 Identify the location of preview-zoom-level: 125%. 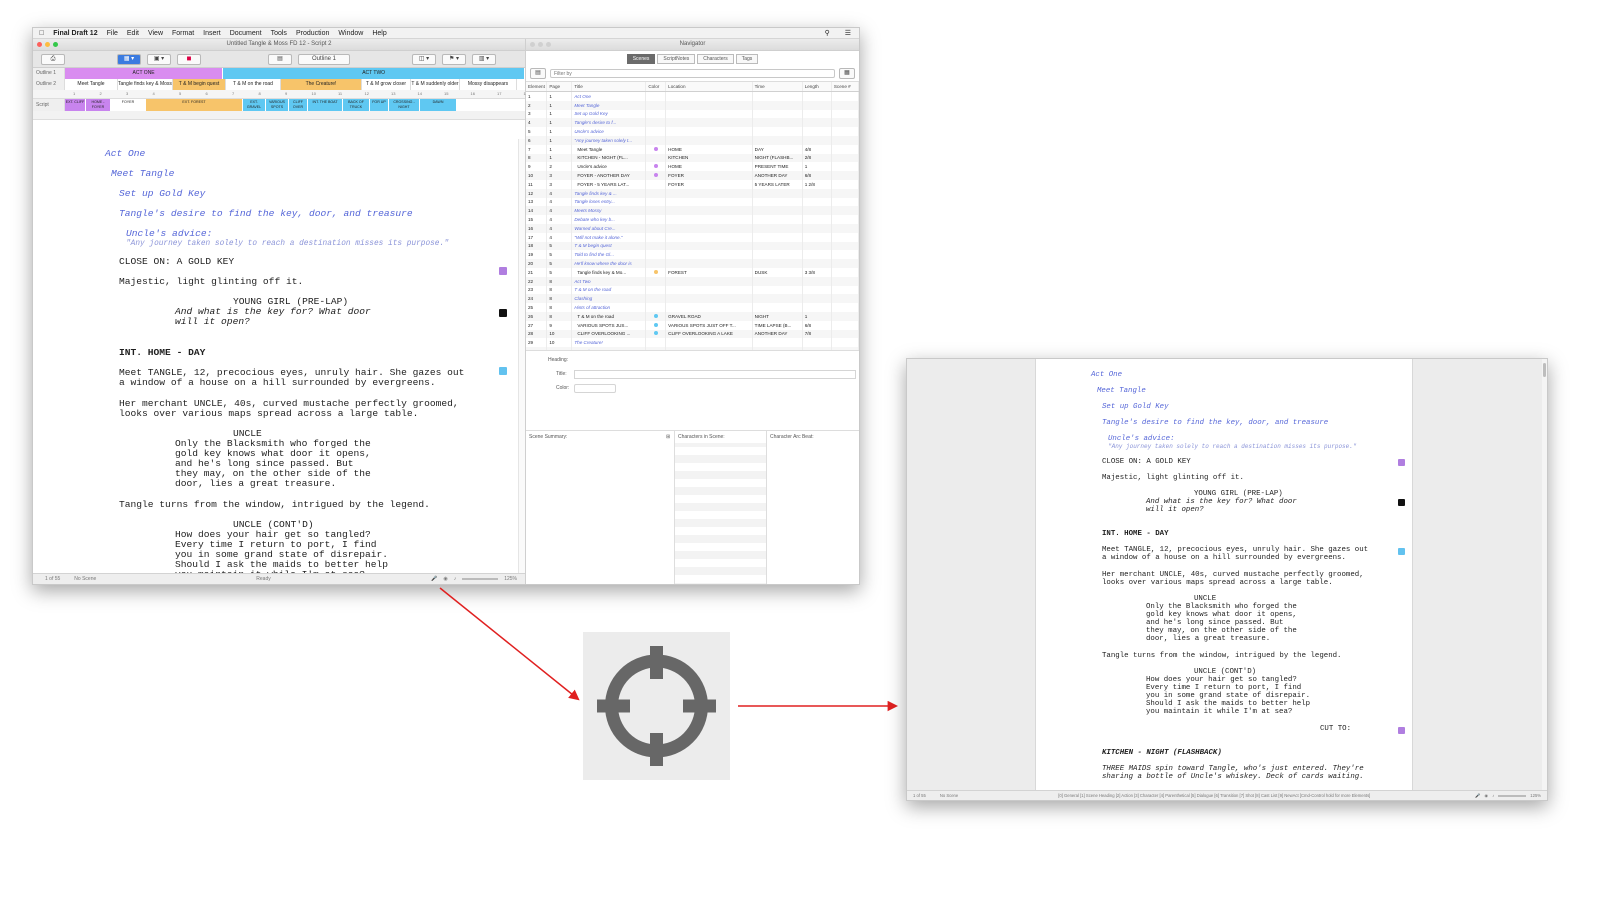
(1535, 795).